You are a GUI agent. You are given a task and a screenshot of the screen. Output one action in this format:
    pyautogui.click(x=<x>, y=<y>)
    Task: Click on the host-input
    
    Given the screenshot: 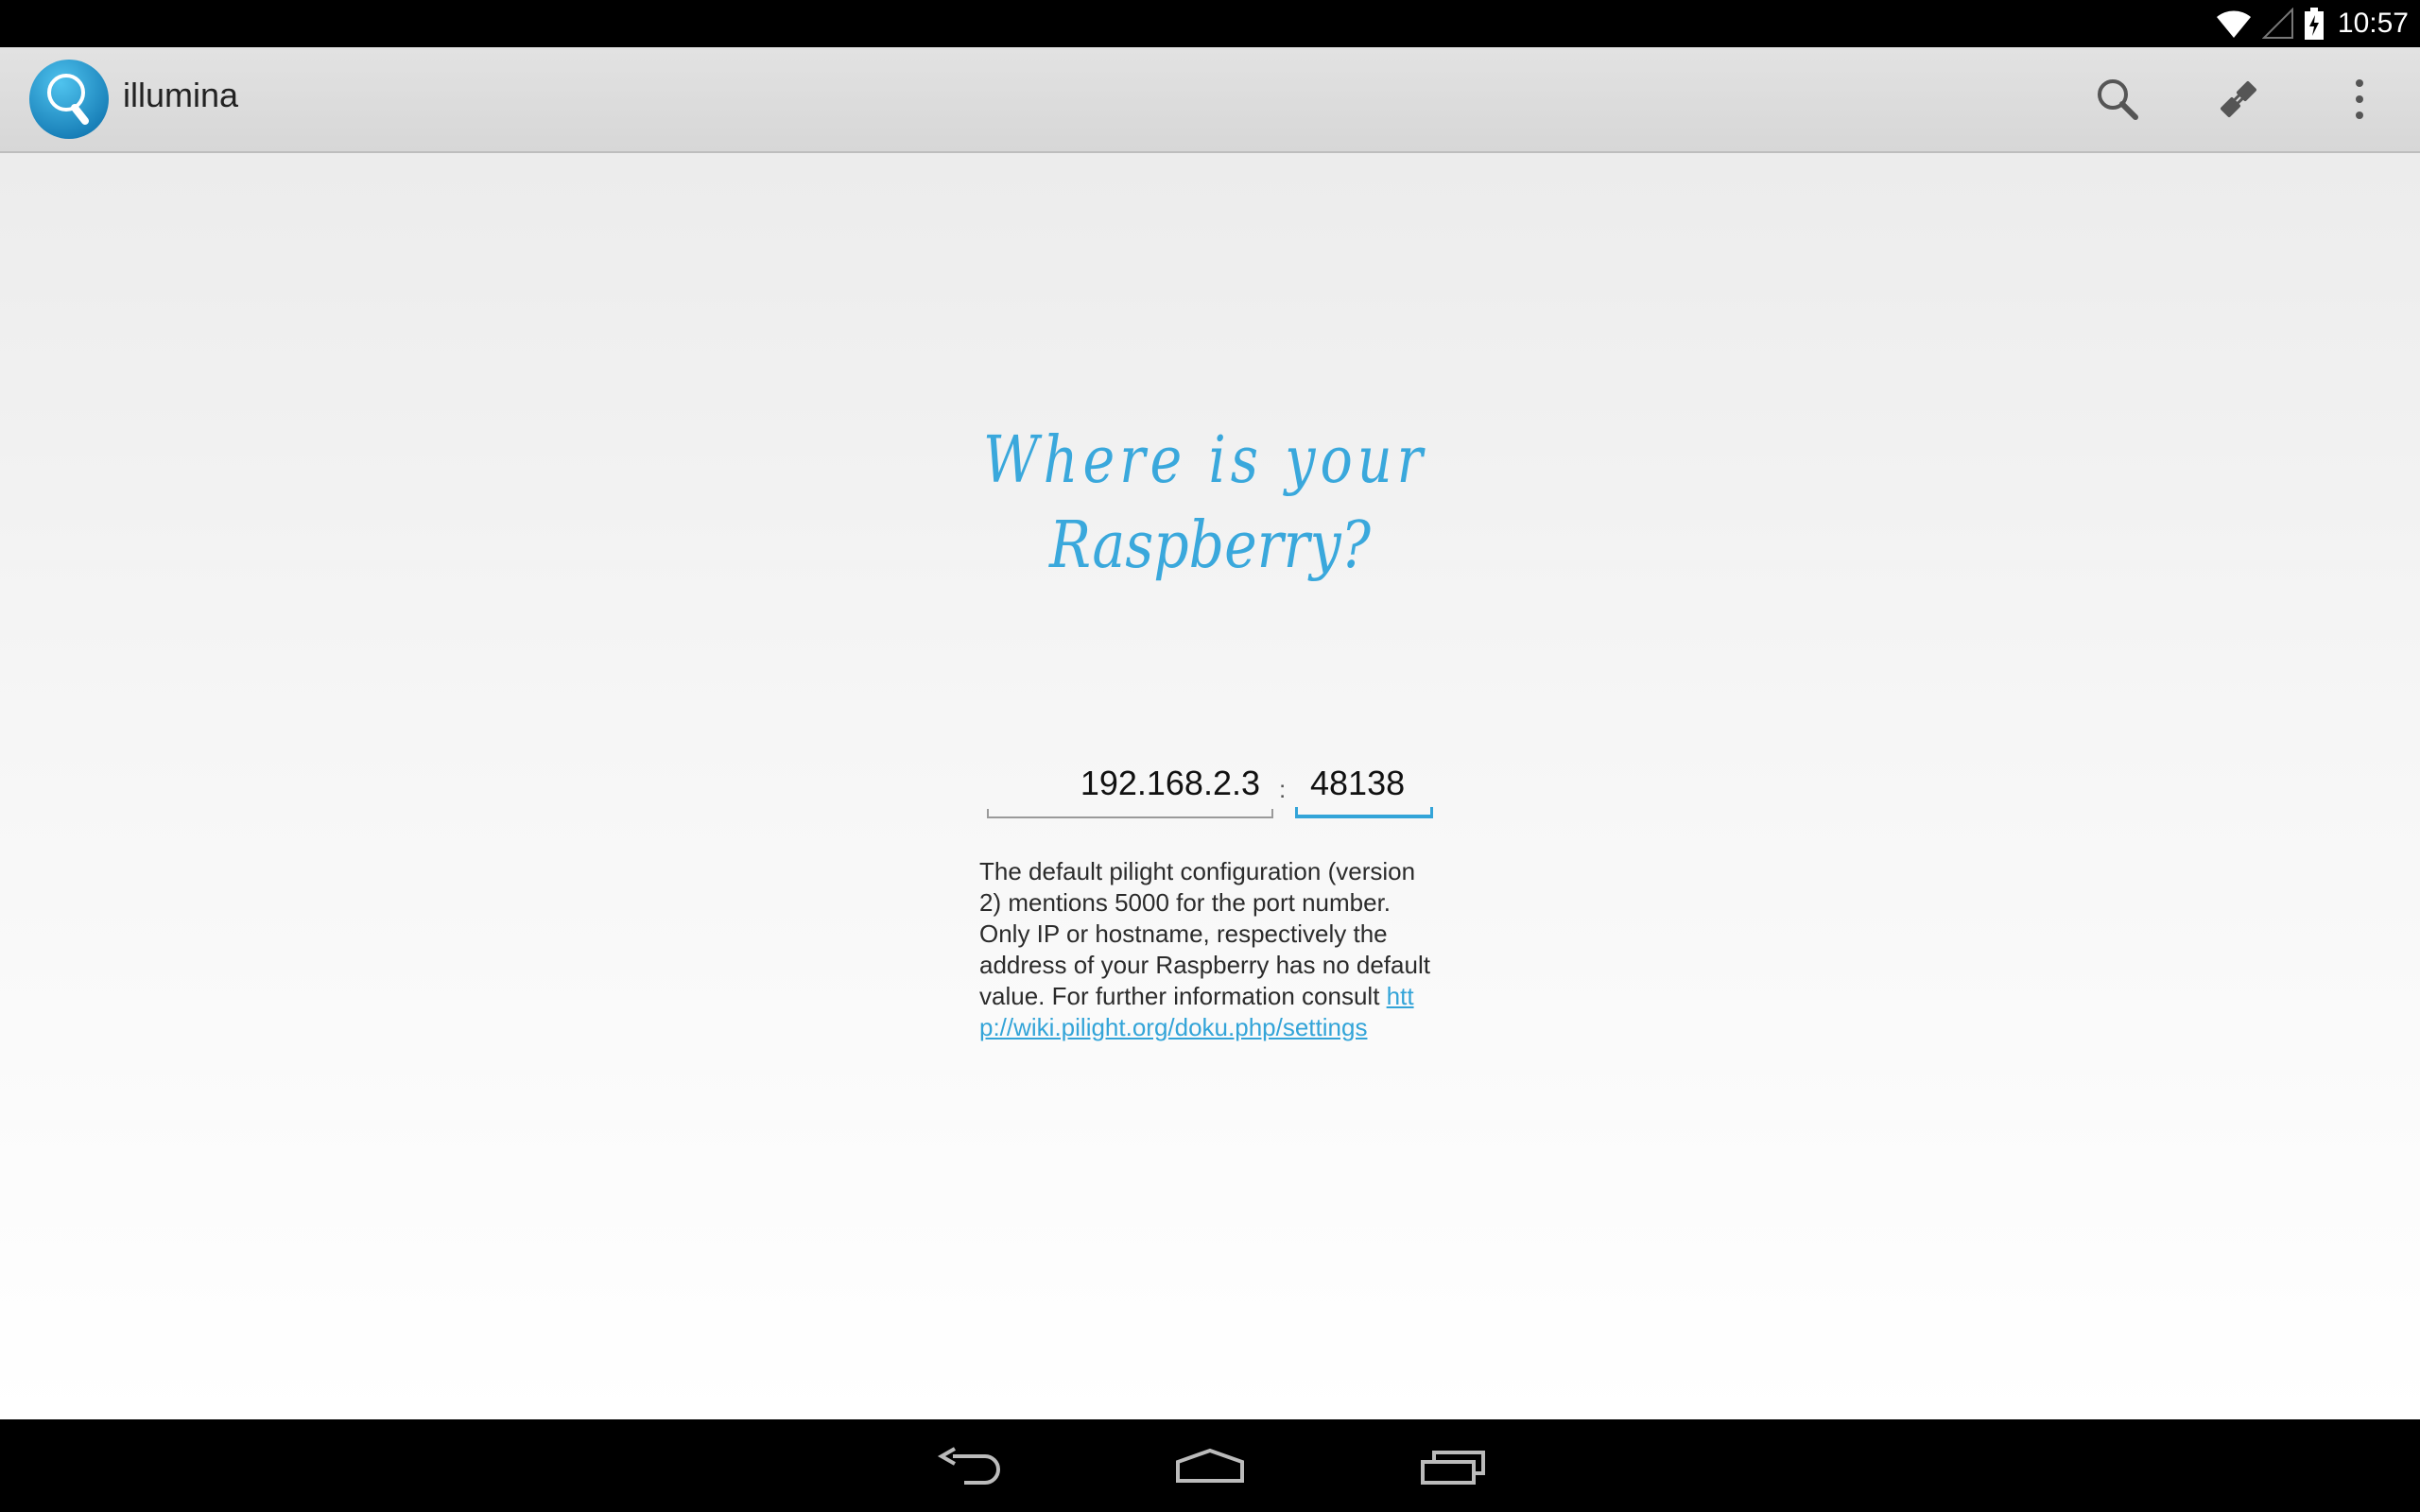 What is the action you would take?
    pyautogui.click(x=1130, y=786)
    